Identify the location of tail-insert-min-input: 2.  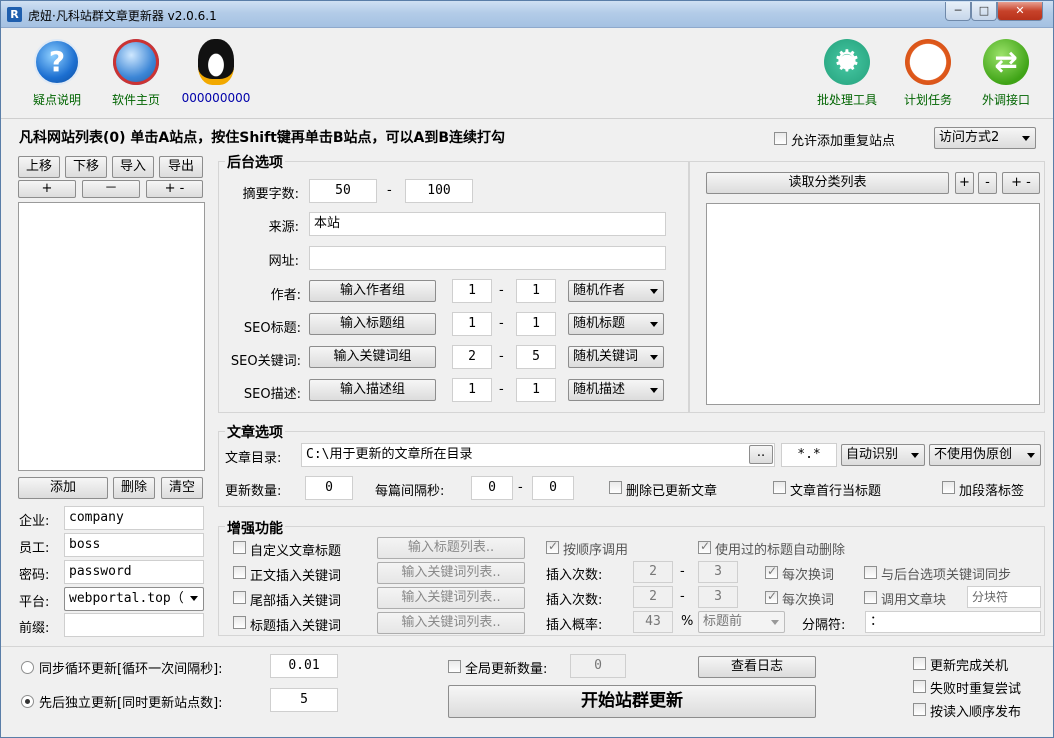
(653, 597).